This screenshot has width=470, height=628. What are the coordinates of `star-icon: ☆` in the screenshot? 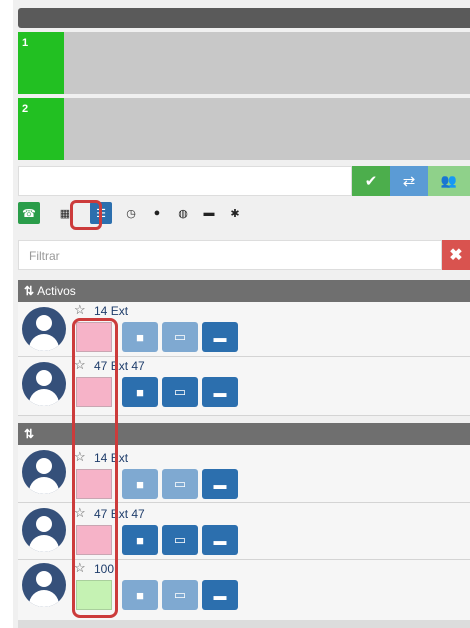 It's located at (80, 310).